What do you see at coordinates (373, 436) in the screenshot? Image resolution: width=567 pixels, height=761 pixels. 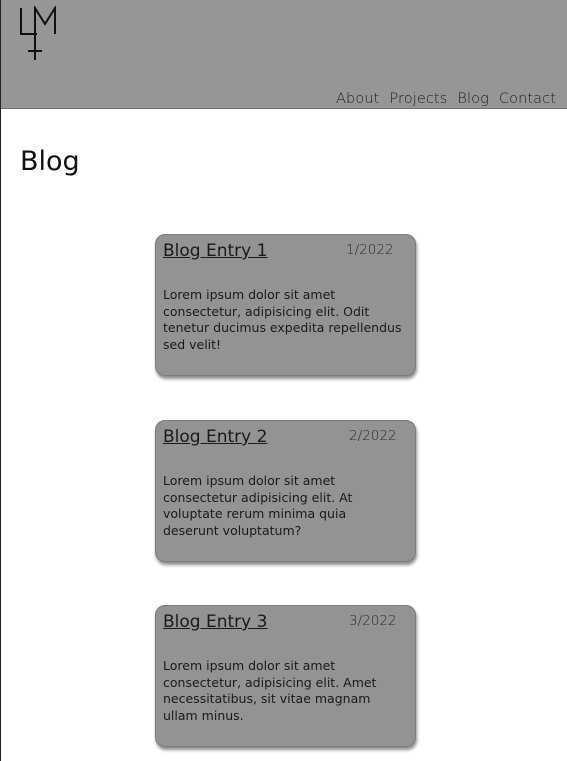 I see `blog-entry-date: 2/2022` at bounding box center [373, 436].